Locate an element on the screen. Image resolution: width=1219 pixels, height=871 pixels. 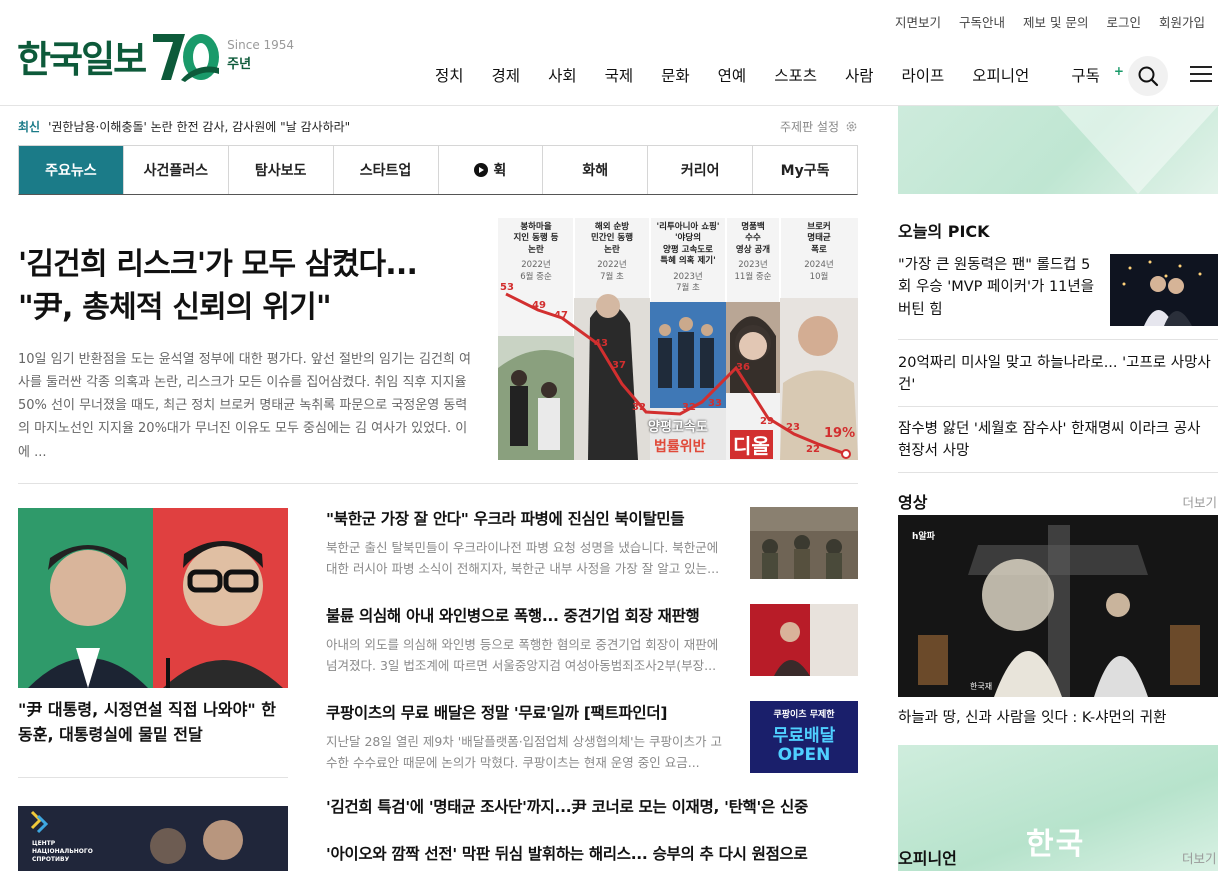
search-button is located at coordinates (1148, 76).